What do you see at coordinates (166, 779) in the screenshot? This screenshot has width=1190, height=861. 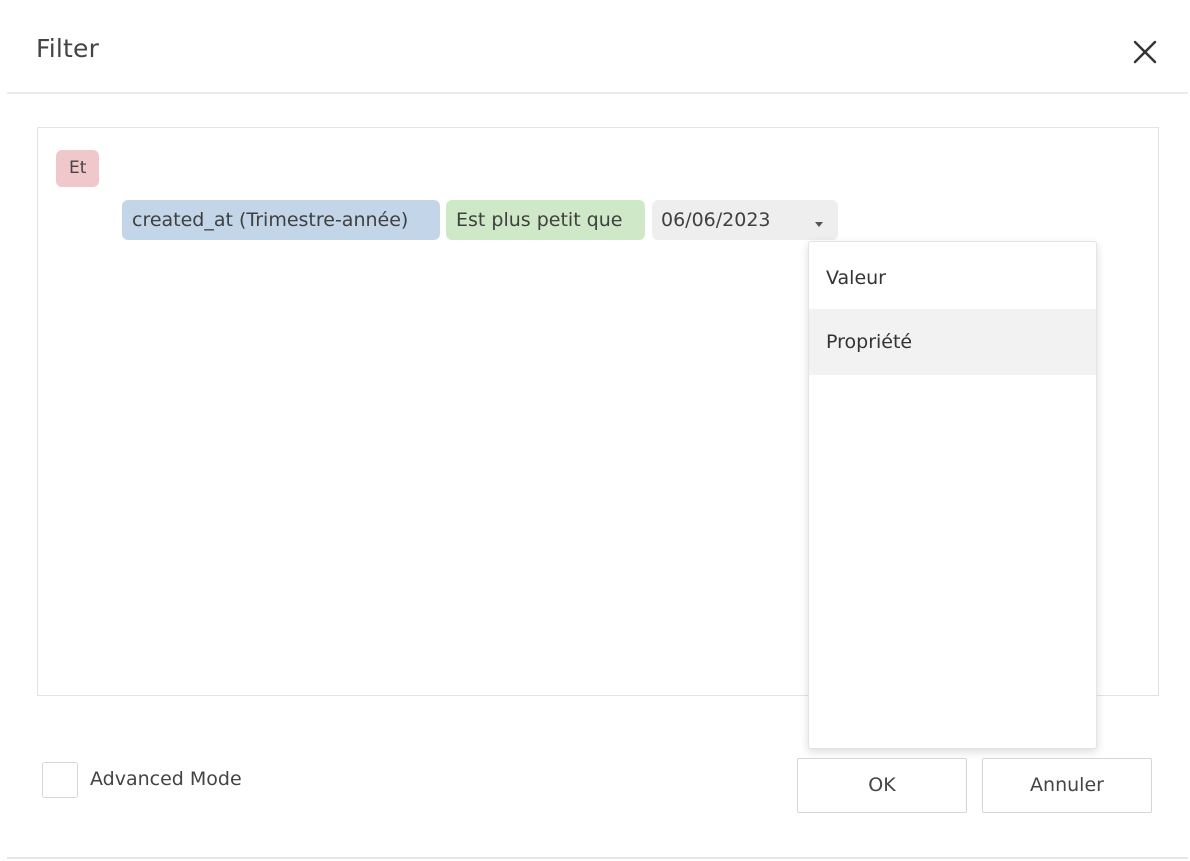 I see `advanced-mode-label: Advanced Mode` at bounding box center [166, 779].